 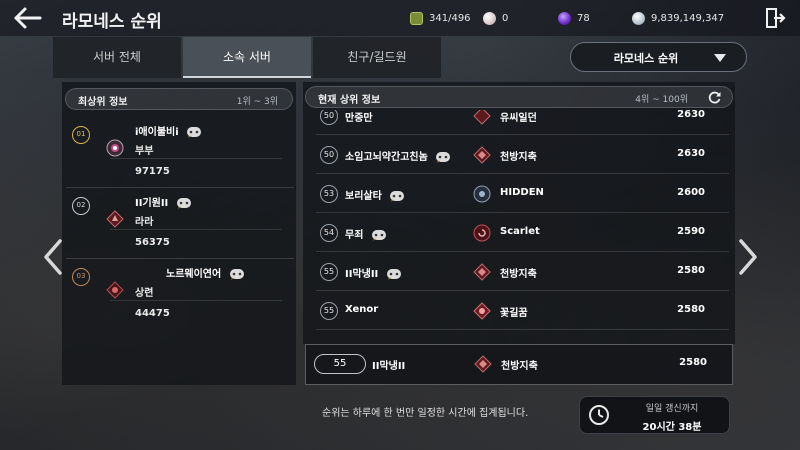 I want to click on inventory-value: 341/496, so click(x=450, y=18).